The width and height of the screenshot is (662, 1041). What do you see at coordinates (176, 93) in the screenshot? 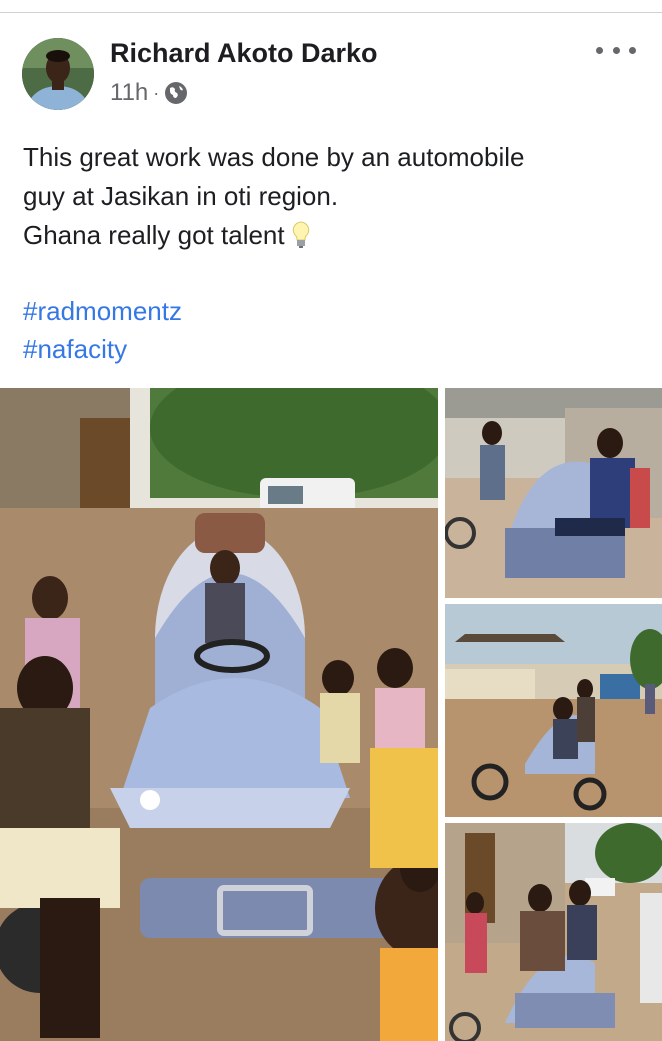
I see `globe-icon` at bounding box center [176, 93].